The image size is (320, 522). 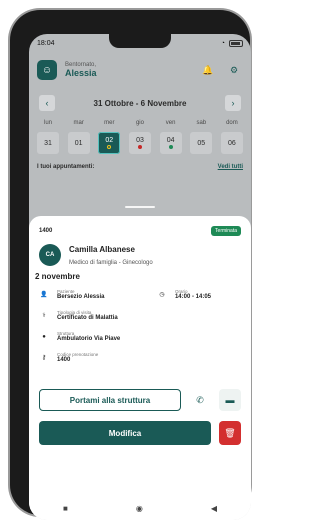 What do you see at coordinates (230, 167) in the screenshot?
I see `view-all-link: Vedi tutti` at bounding box center [230, 167].